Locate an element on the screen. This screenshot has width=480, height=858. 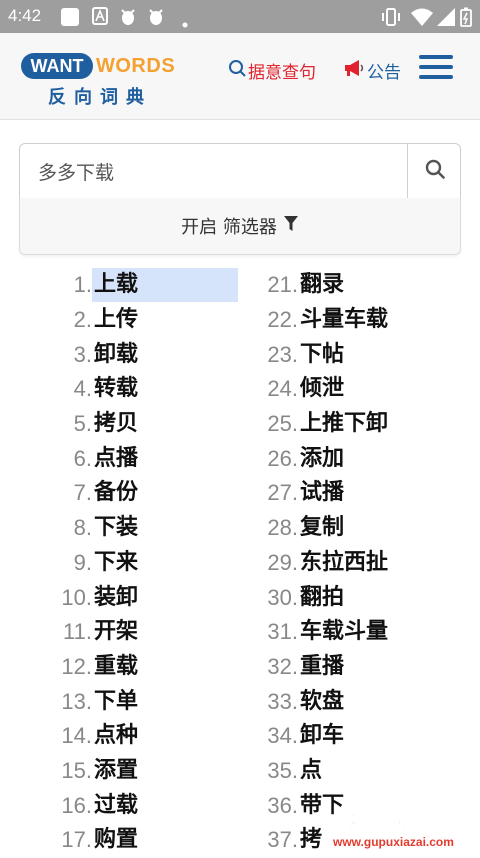
result-number: 8. is located at coordinates (82, 528).